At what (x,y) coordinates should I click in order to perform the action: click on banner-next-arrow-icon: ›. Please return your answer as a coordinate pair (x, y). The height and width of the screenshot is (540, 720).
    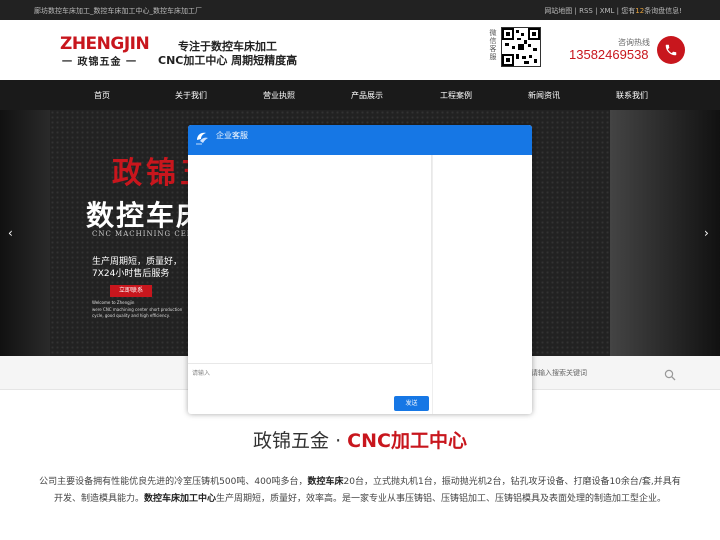
    Looking at the image, I should click on (706, 233).